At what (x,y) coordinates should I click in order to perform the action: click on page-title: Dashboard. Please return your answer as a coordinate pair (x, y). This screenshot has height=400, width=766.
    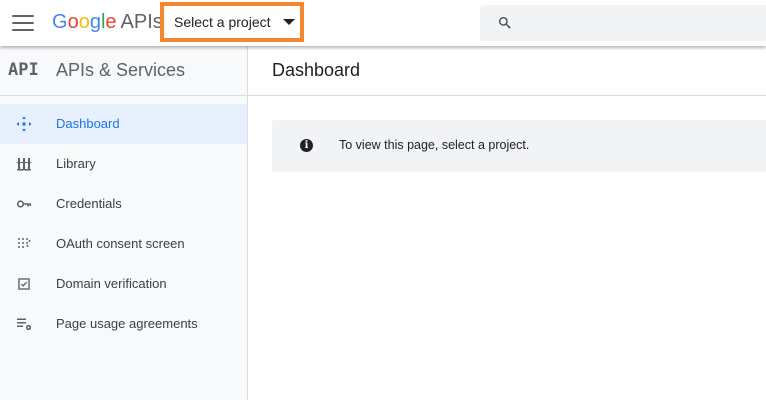
    Looking at the image, I should click on (316, 70).